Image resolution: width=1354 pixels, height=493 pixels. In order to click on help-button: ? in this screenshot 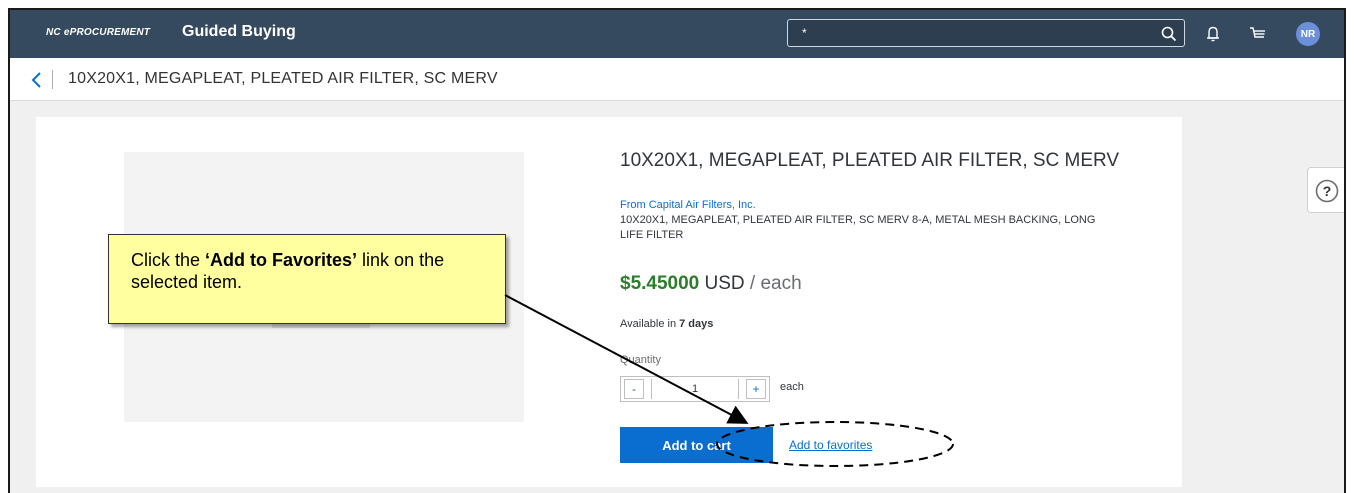, I will do `click(1325, 190)`.